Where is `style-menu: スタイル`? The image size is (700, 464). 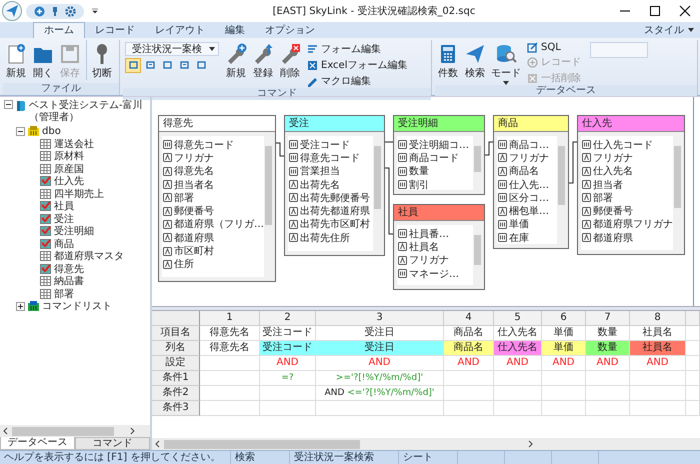
style-menu: スタイル is located at coordinates (664, 30).